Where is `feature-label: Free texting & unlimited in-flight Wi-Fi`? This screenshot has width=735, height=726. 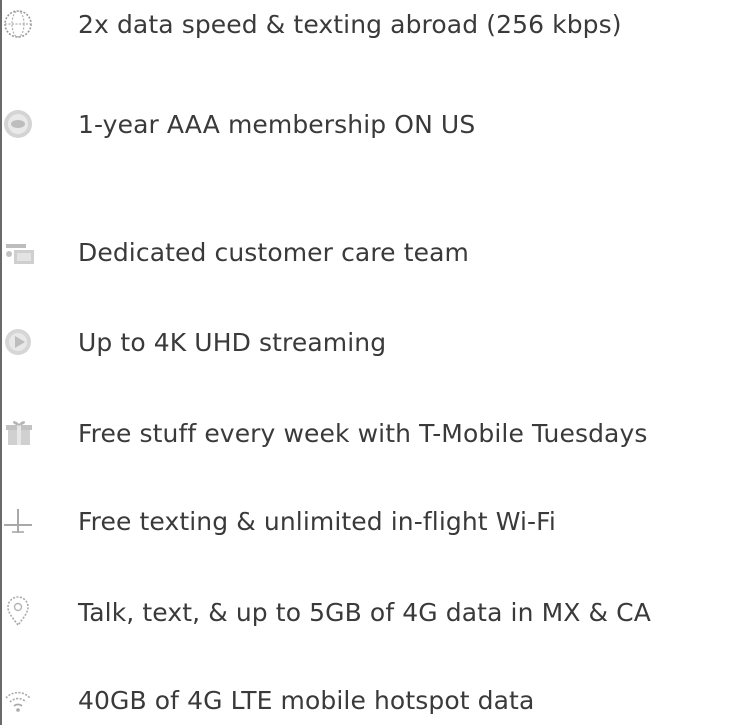 feature-label: Free texting & unlimited in-flight Wi-Fi is located at coordinates (317, 521).